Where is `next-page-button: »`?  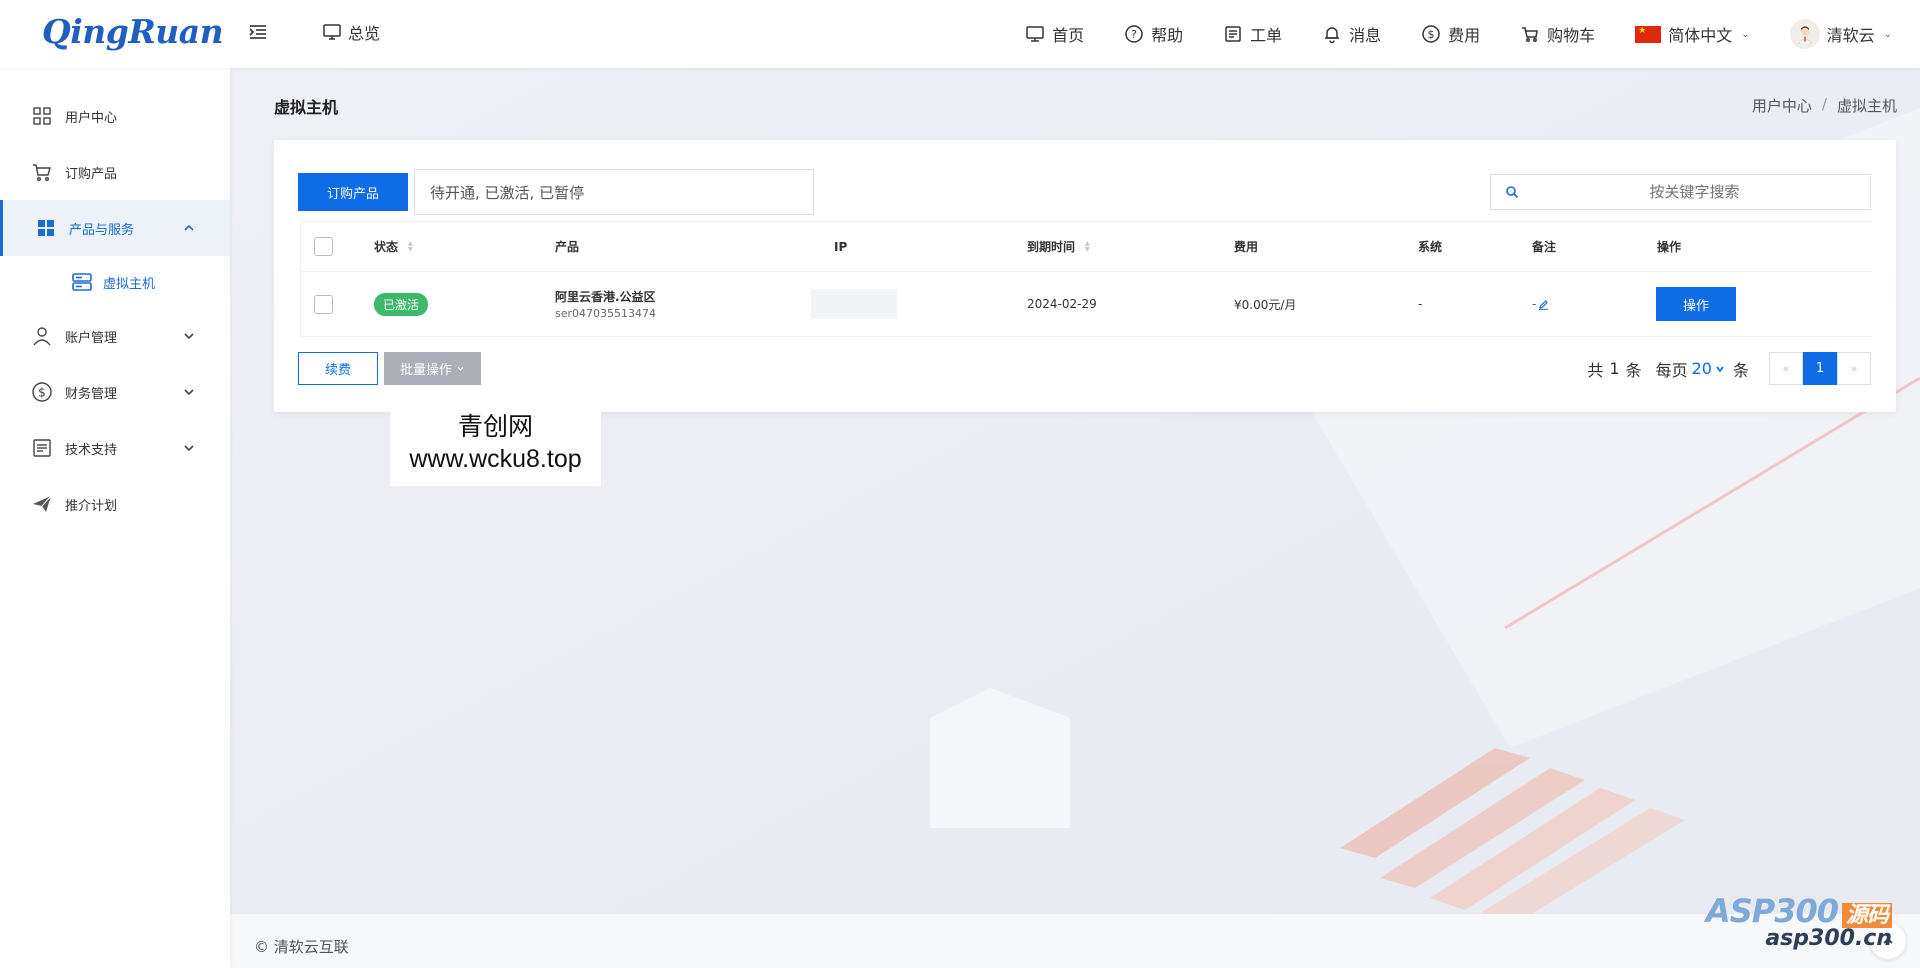 next-page-button: » is located at coordinates (1854, 368).